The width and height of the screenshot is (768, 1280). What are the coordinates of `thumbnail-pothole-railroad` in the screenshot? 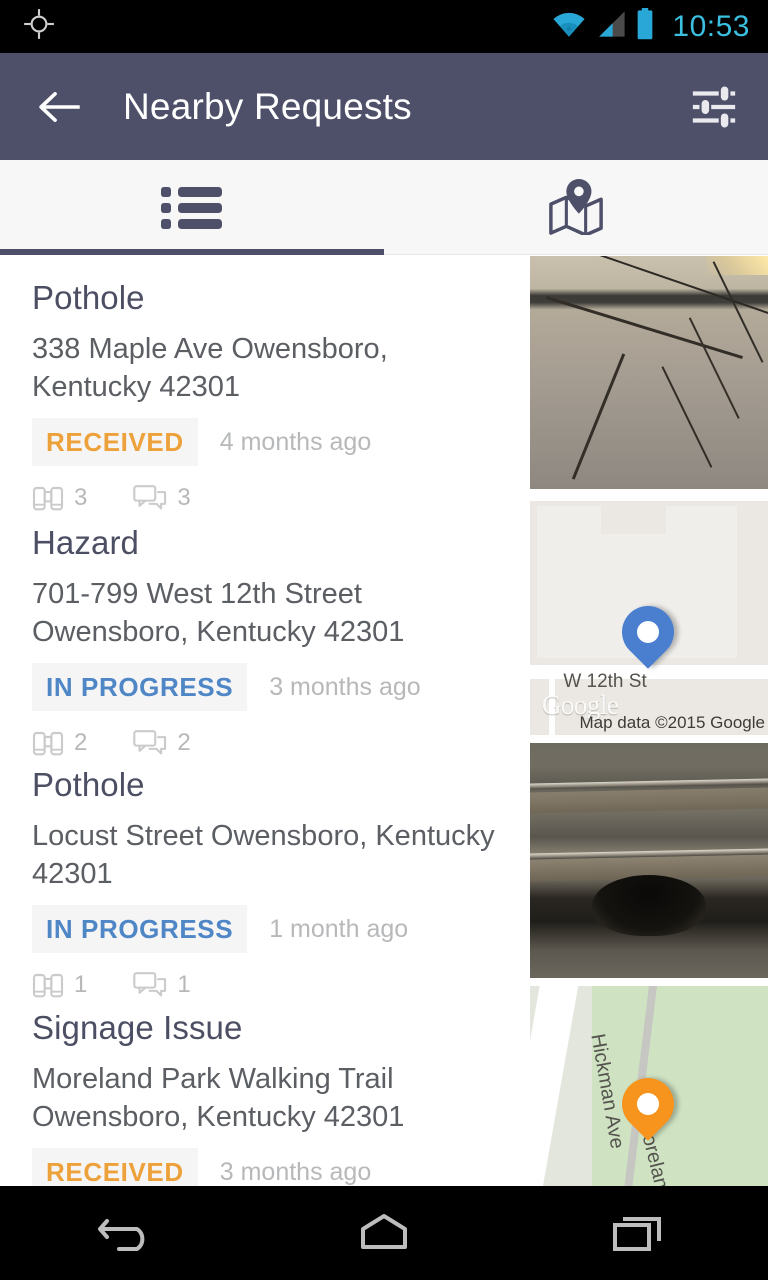 It's located at (649, 860).